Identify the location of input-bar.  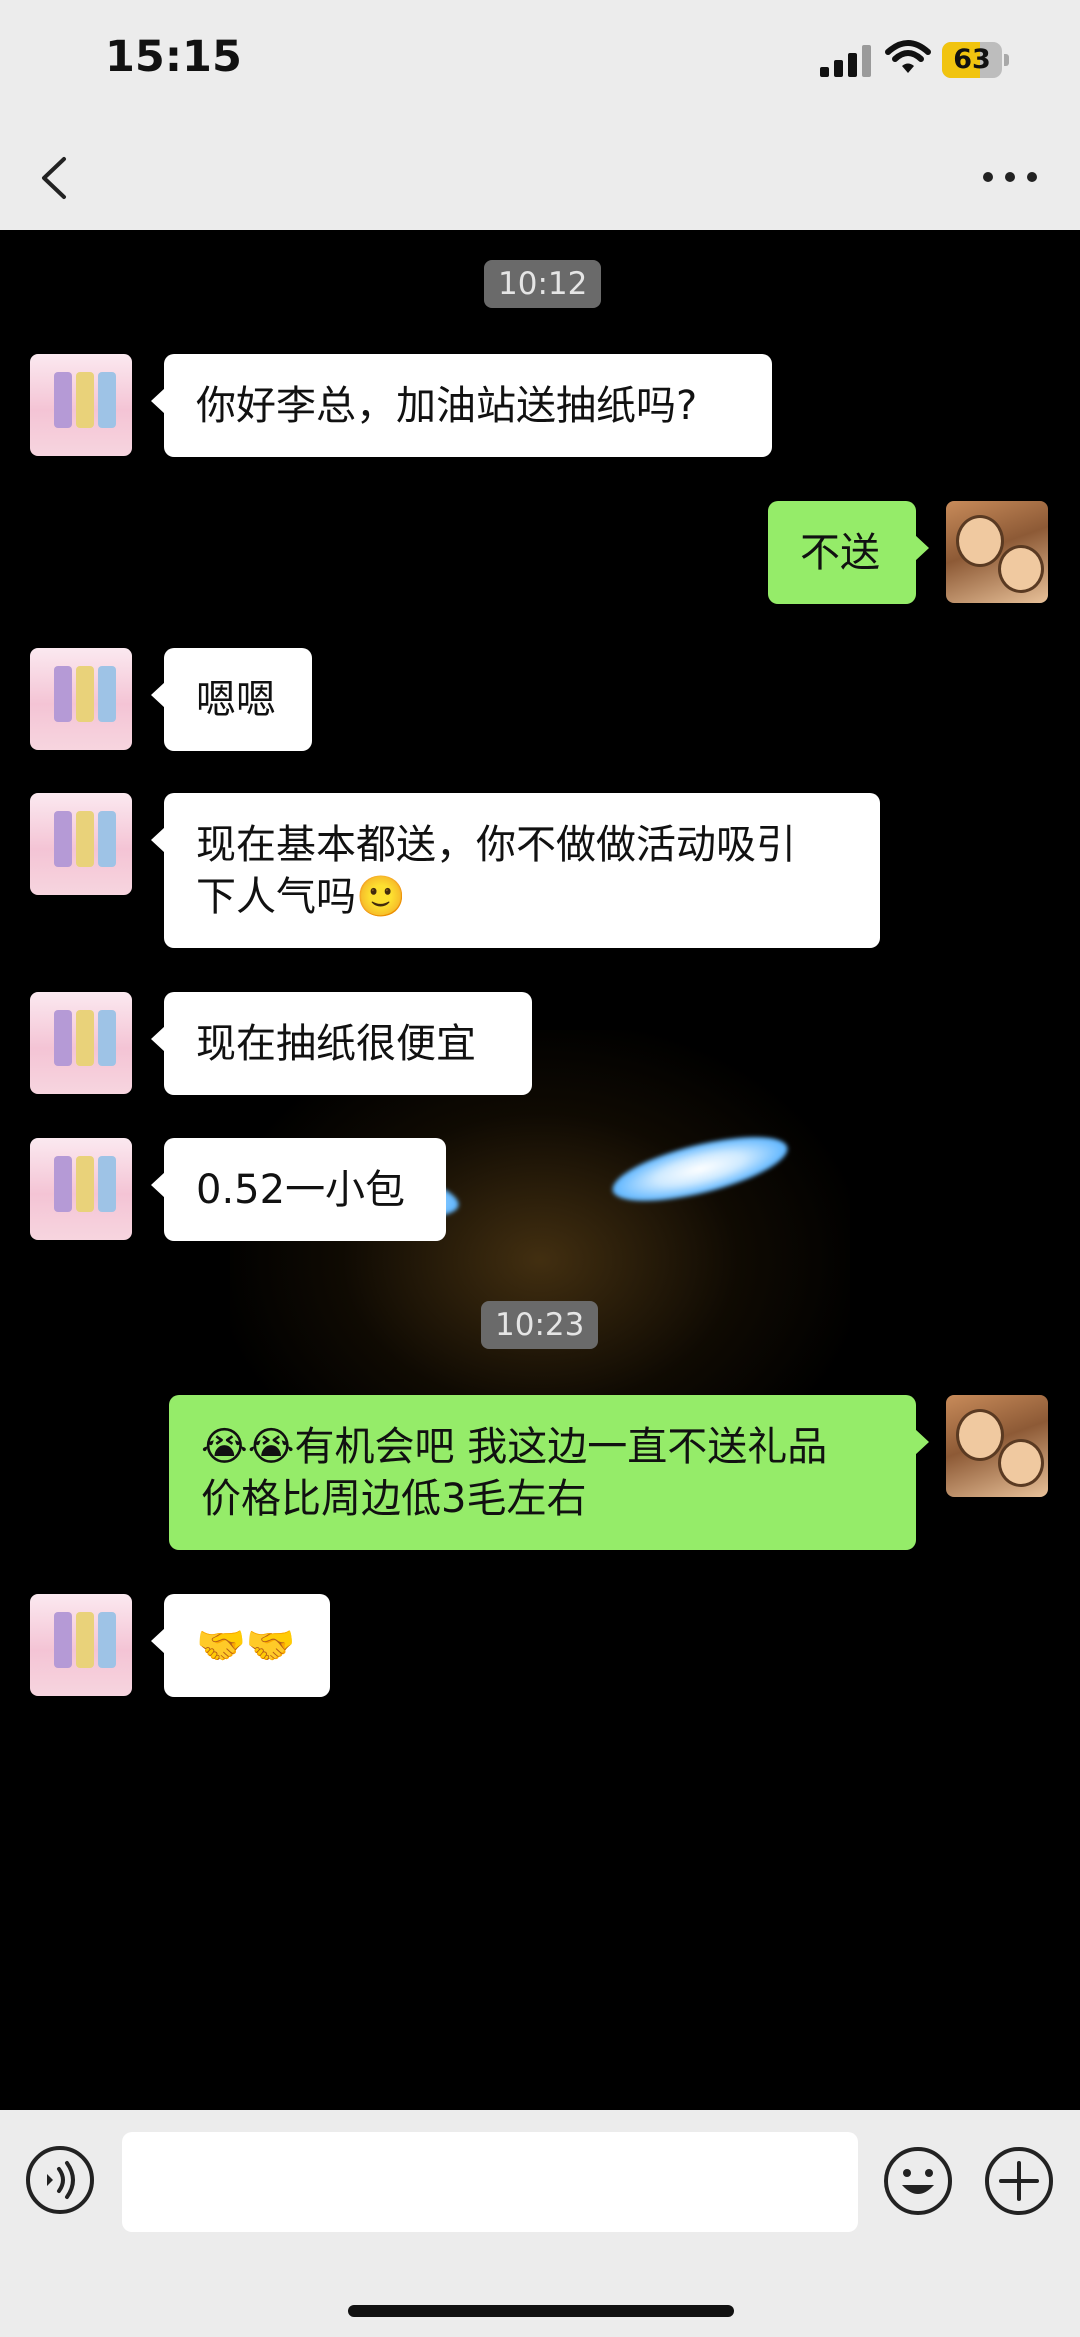
(540, 2223).